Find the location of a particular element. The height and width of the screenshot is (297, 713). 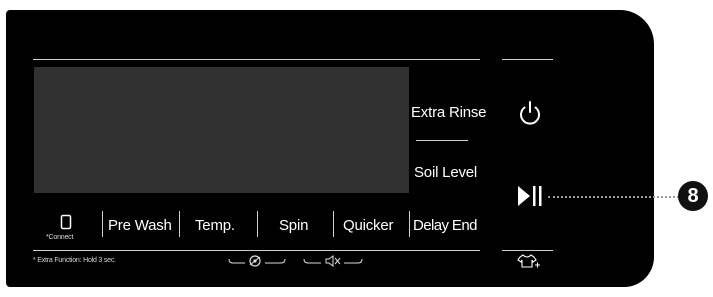

drum-lock-icon is located at coordinates (257, 261).